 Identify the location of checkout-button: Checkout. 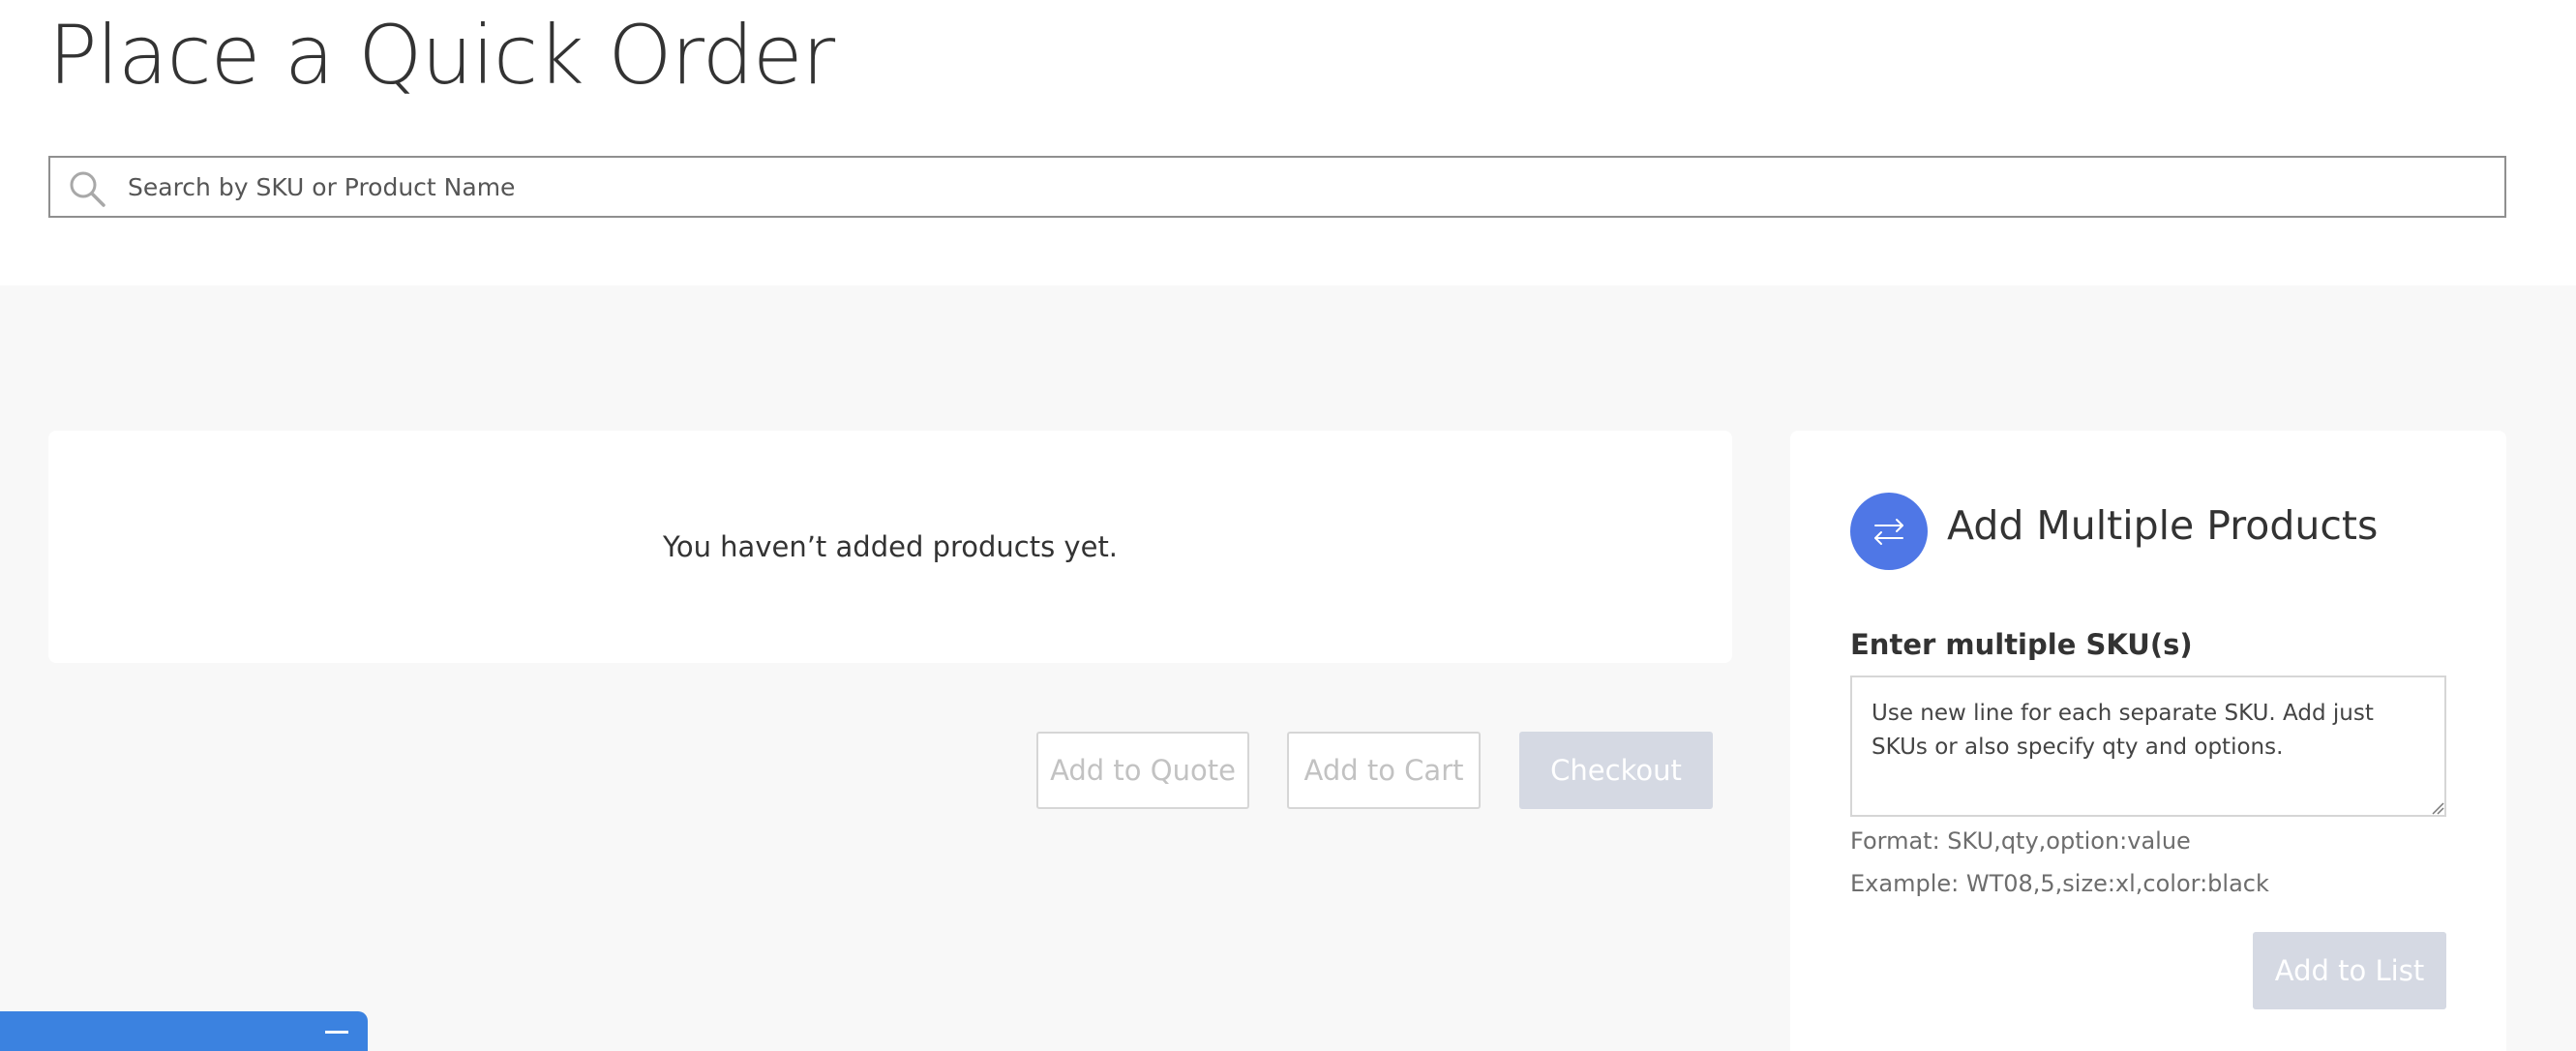
(1616, 770).